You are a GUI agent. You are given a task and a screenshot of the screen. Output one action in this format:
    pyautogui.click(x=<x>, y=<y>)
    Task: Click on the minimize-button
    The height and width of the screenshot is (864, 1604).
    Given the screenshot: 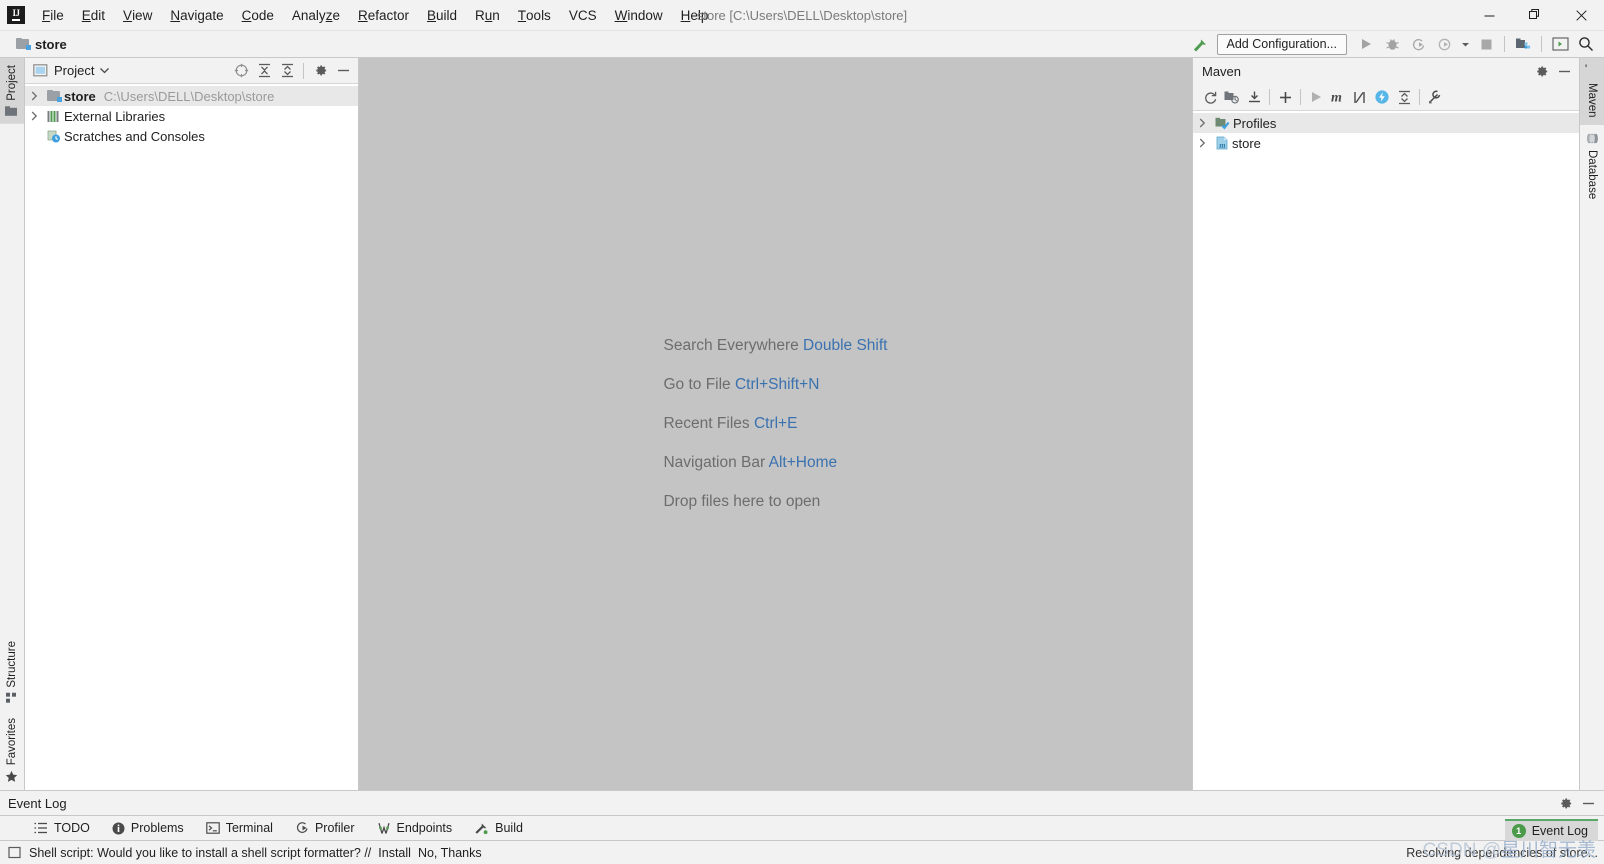 What is the action you would take?
    pyautogui.click(x=1489, y=15)
    